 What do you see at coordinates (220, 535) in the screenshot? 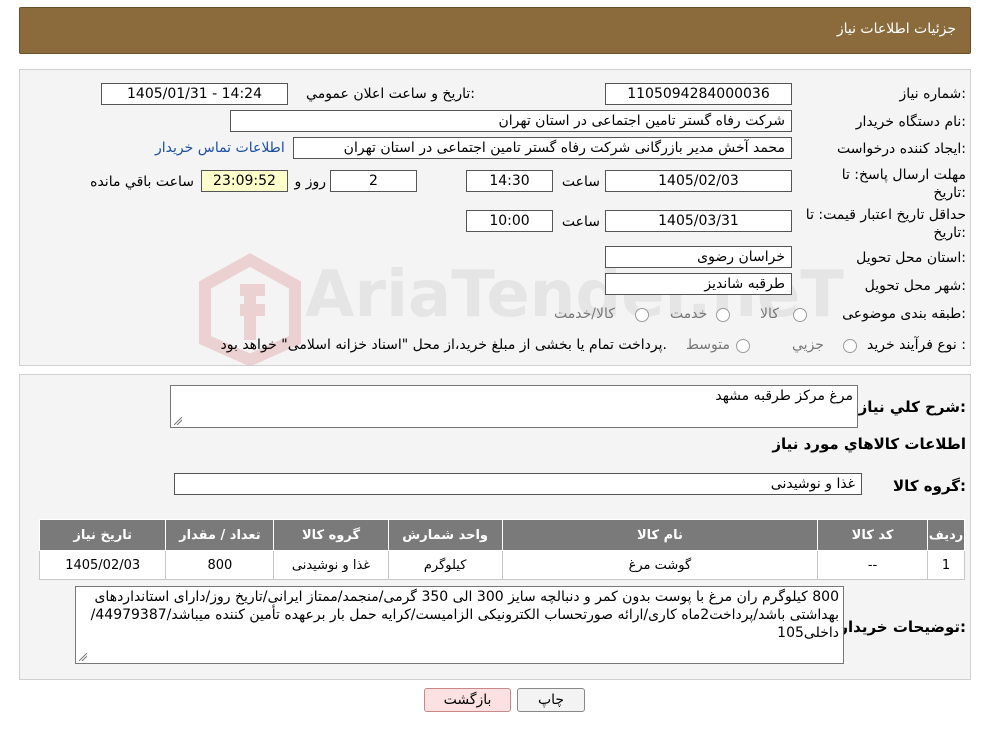
I see `col-quantity: تعداد / مقدار` at bounding box center [220, 535].